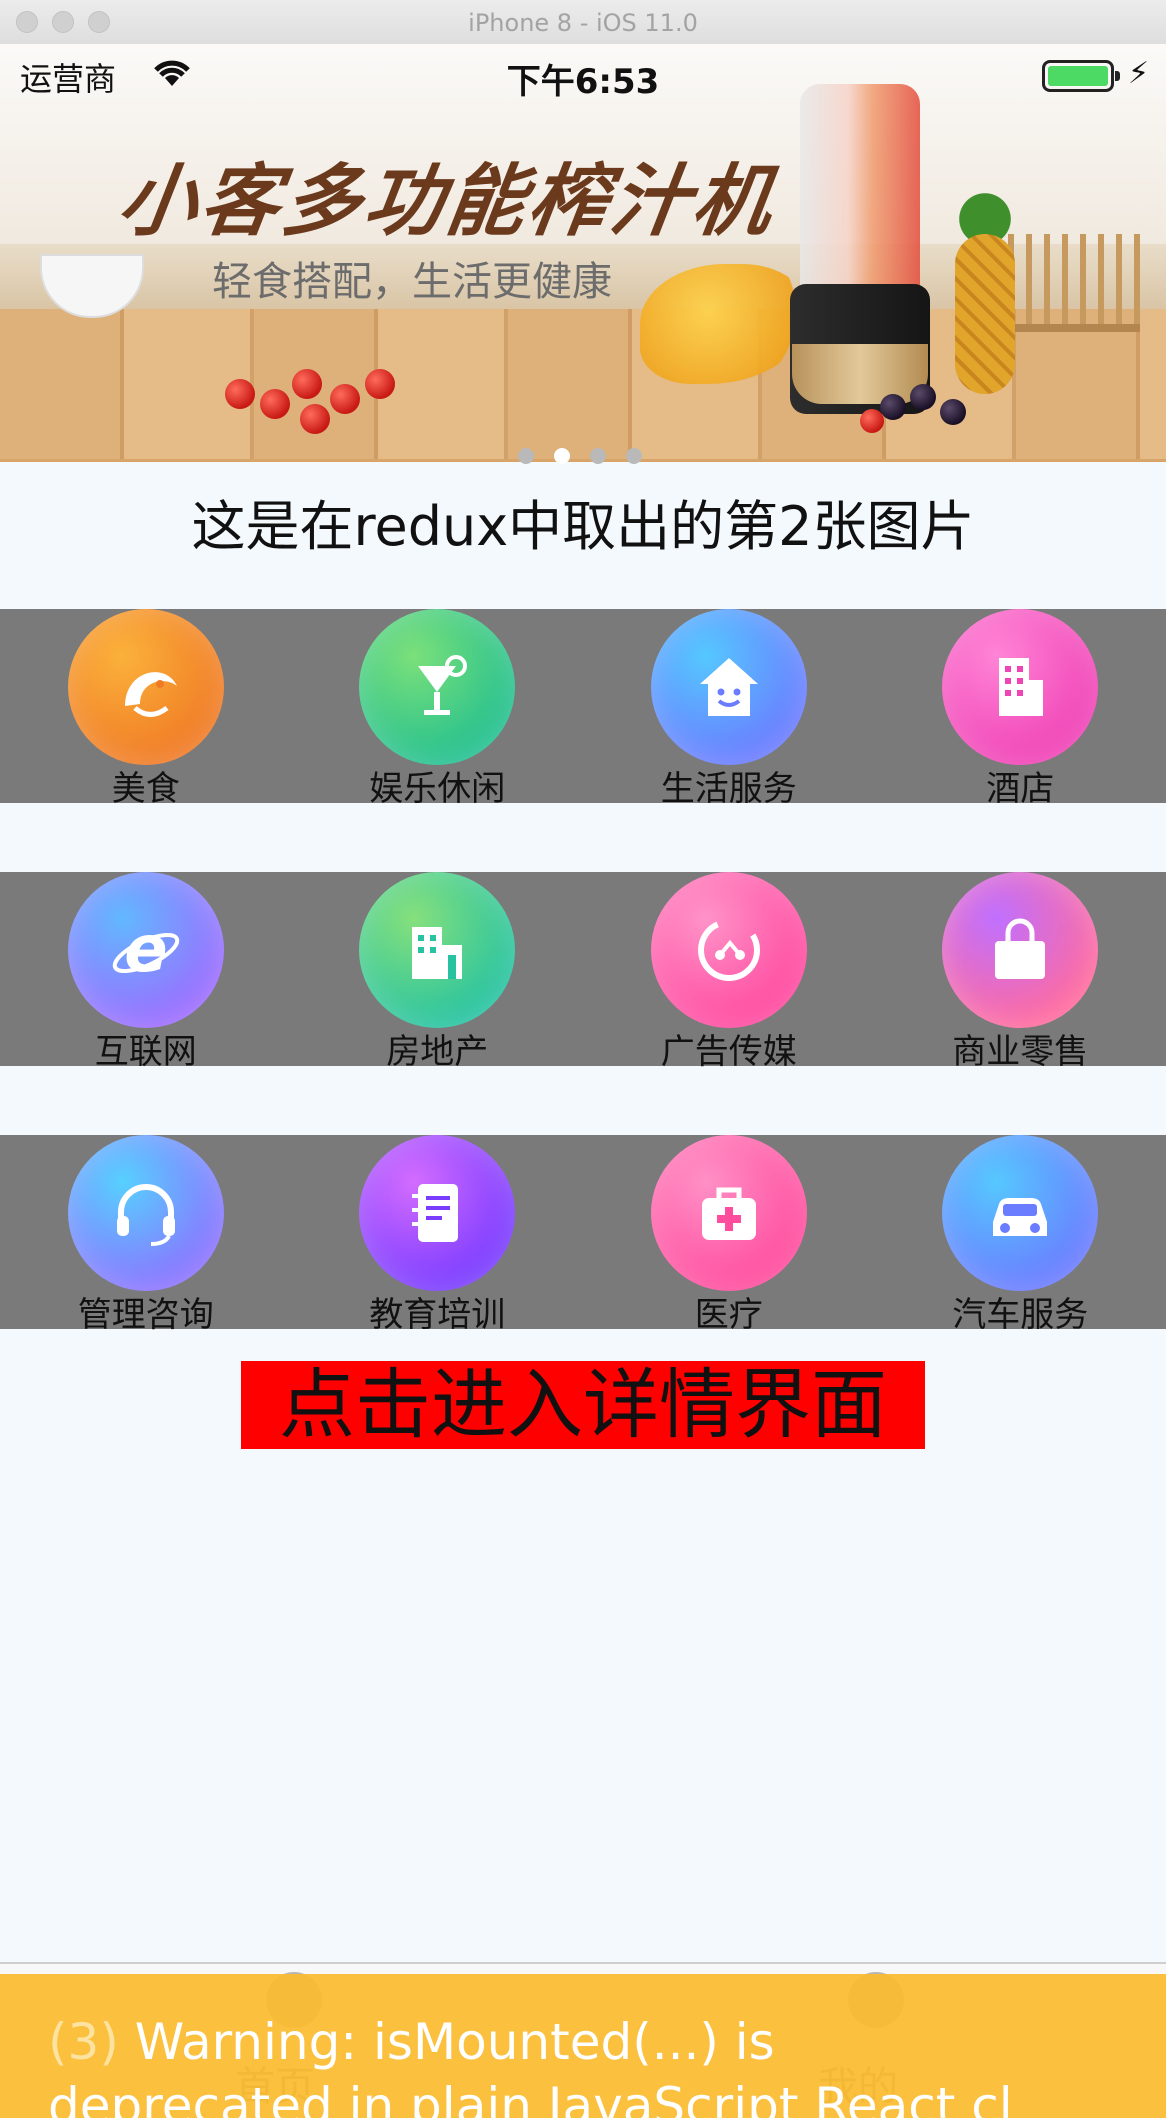  I want to click on banner-subline: 轻食搭配，生活更健康, so click(412, 282).